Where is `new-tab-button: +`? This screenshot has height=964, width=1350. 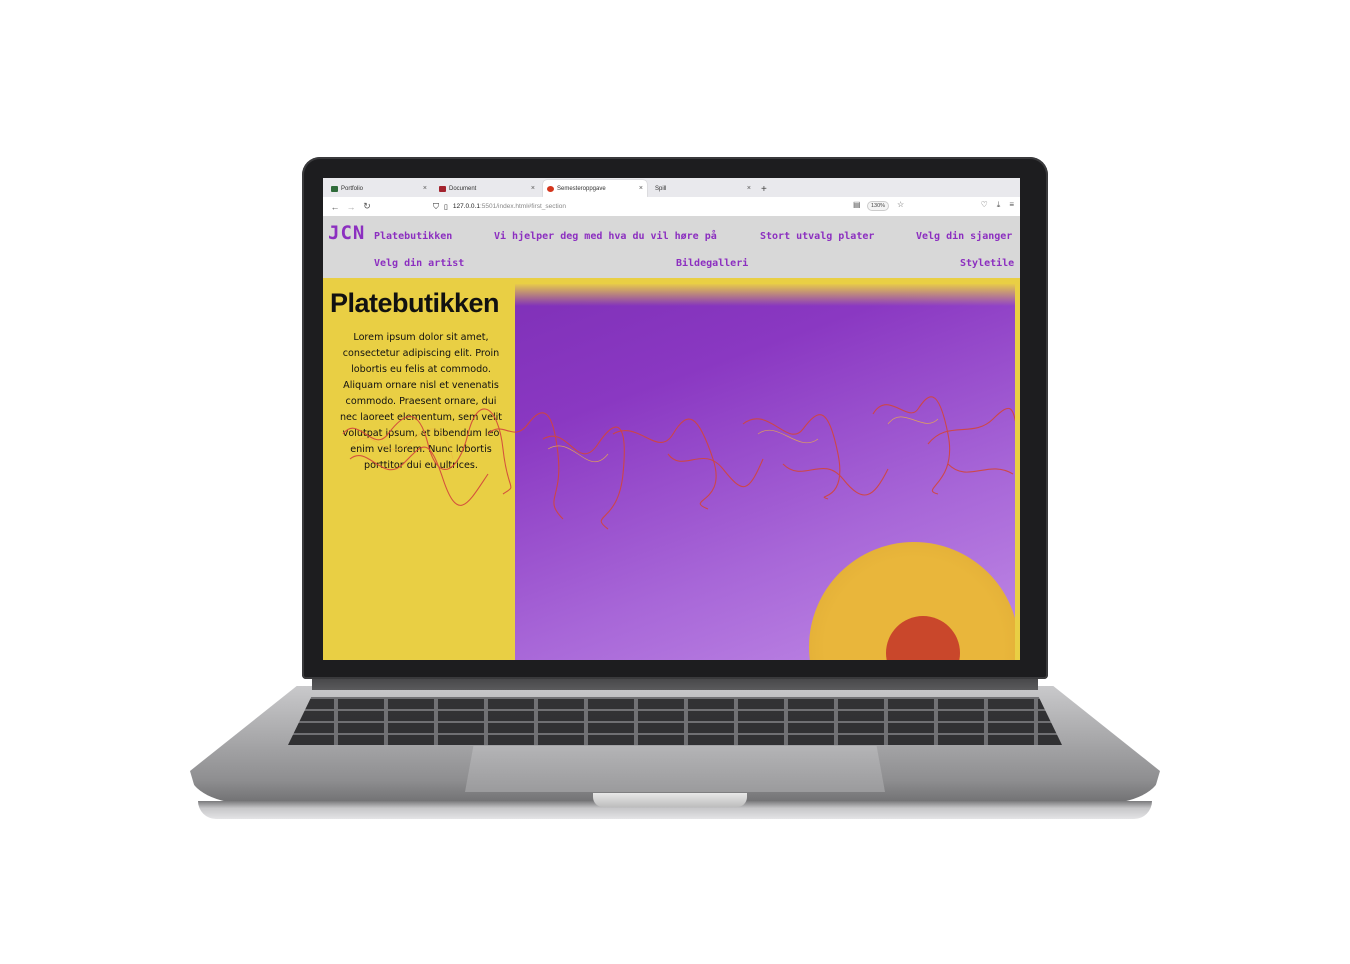
new-tab-button: + is located at coordinates (764, 190).